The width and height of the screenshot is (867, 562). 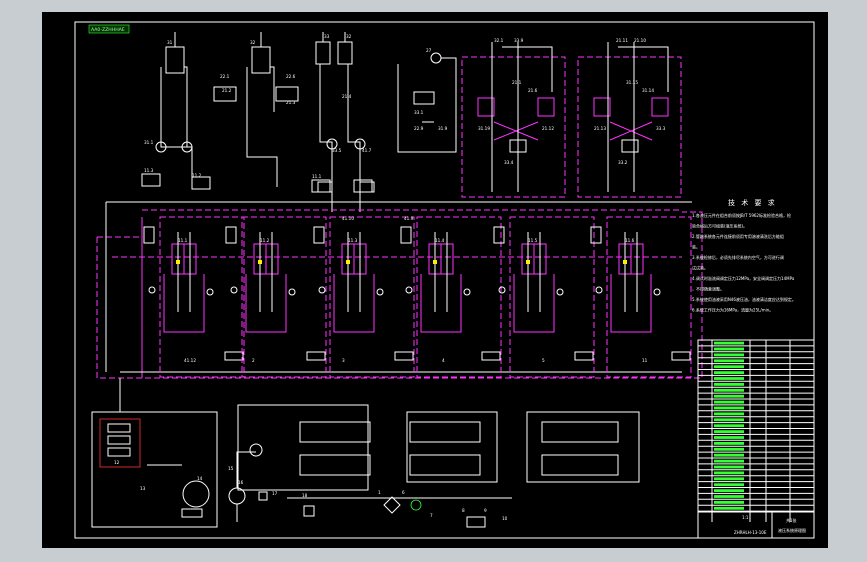 I want to click on component-label: 31.9, so click(x=443, y=128).